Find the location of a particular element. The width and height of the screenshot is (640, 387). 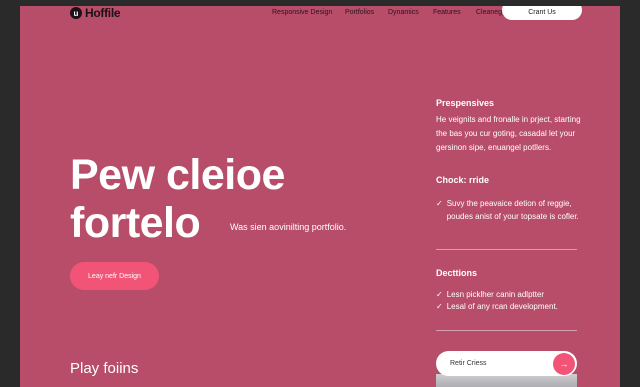

nav-item-features: Features is located at coordinates (447, 12).